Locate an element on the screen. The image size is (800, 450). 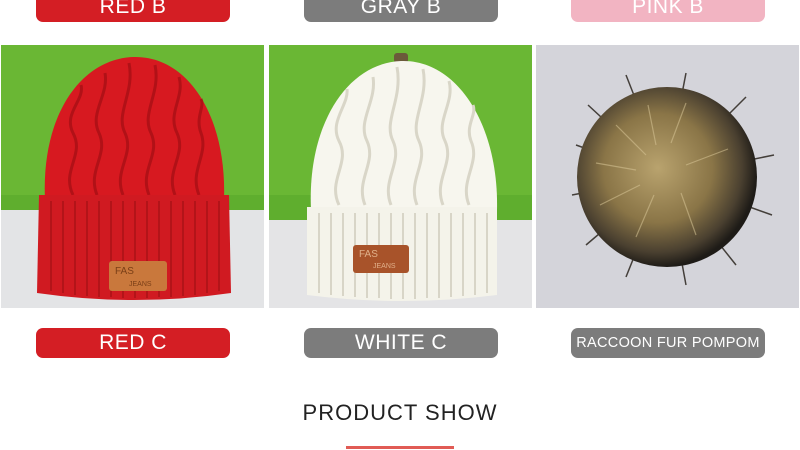
label-white-c: WHITE C is located at coordinates (401, 343).